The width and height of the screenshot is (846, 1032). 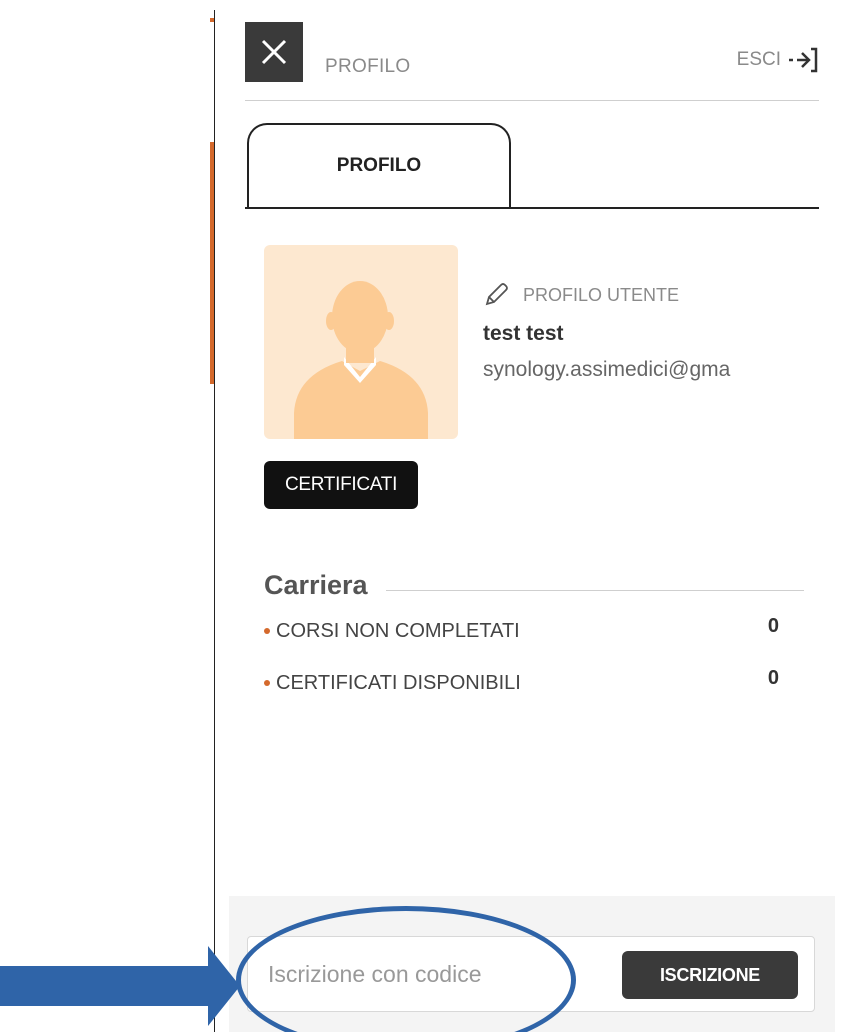 What do you see at coordinates (710, 975) in the screenshot?
I see `enroll-button: ISCRIZIONE` at bounding box center [710, 975].